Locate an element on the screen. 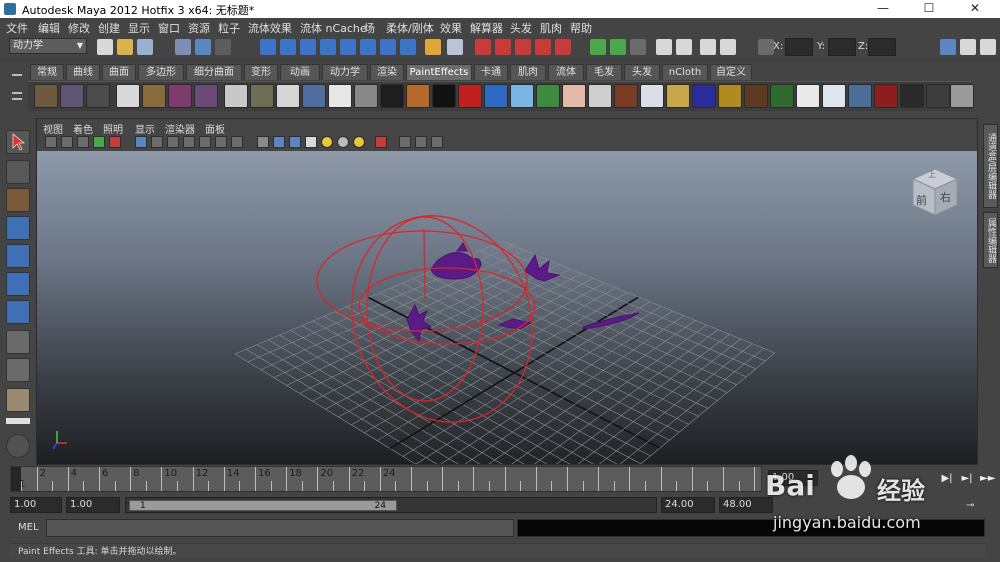 The width and height of the screenshot is (1000, 562). select-hierarchy-icon is located at coordinates (183, 47).